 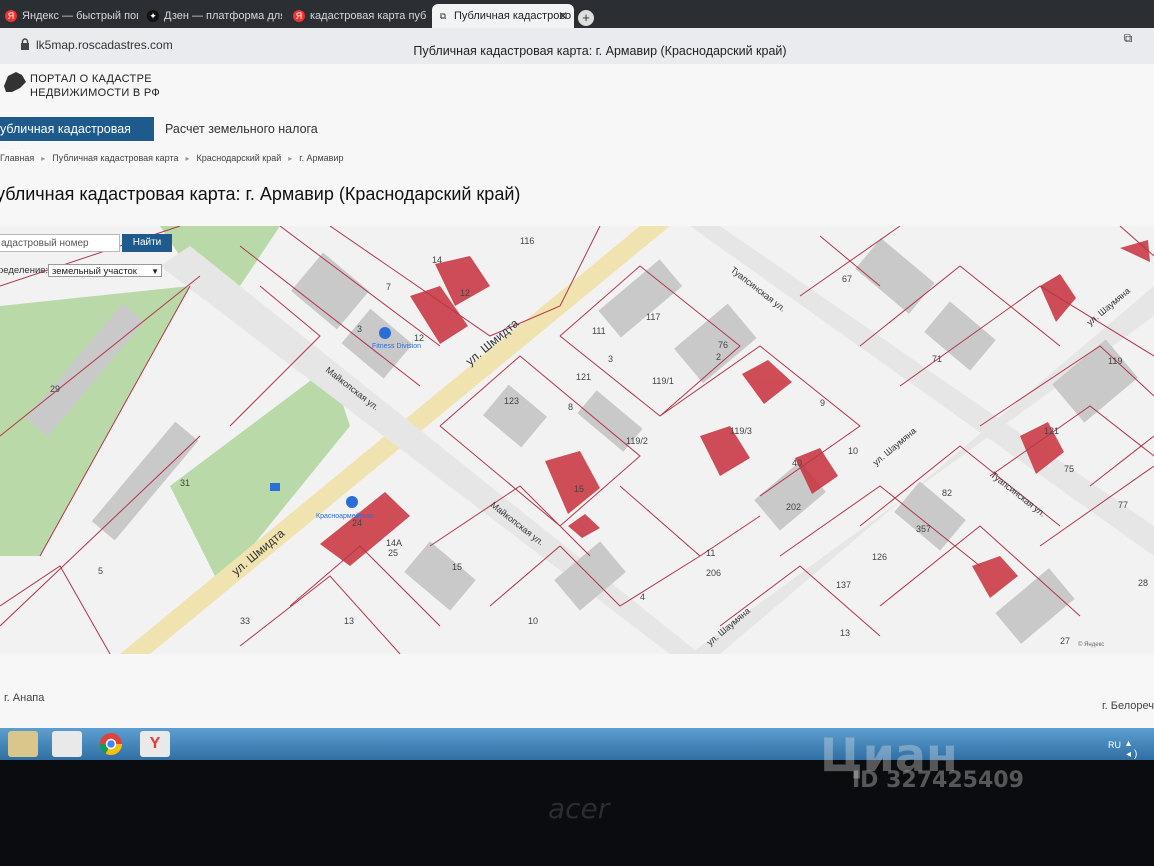 I want to click on tab-title: Публичная кадастрово, so click(x=513, y=16).